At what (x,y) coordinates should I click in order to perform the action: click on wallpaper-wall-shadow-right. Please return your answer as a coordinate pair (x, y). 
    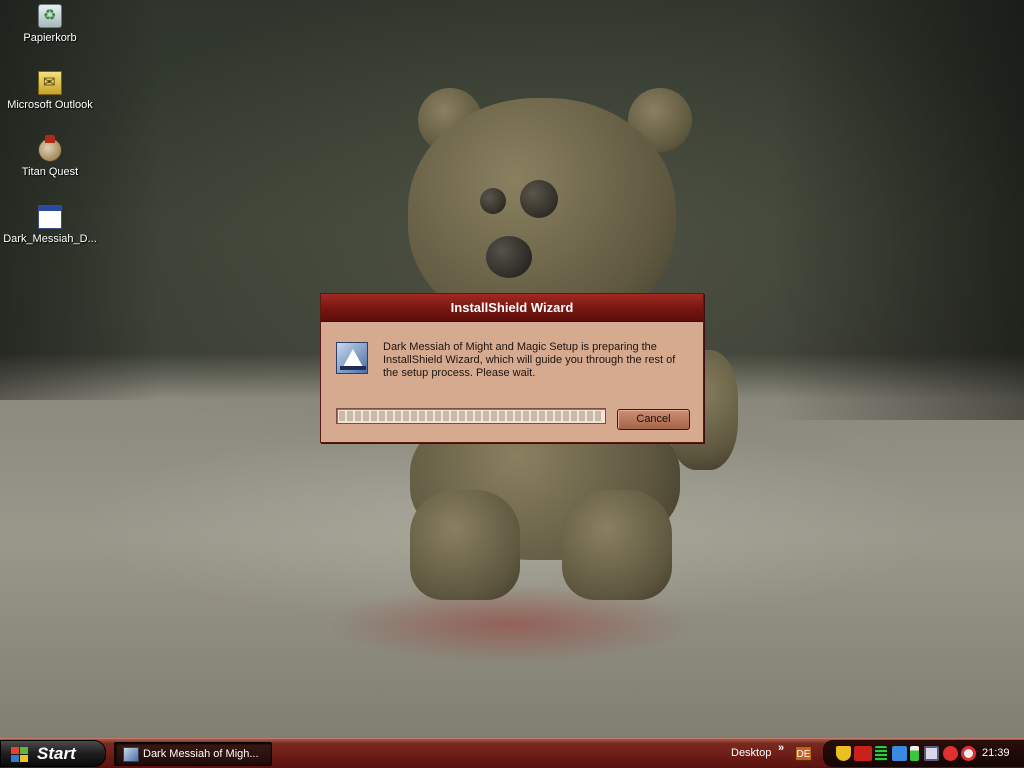
    Looking at the image, I should click on (899, 210).